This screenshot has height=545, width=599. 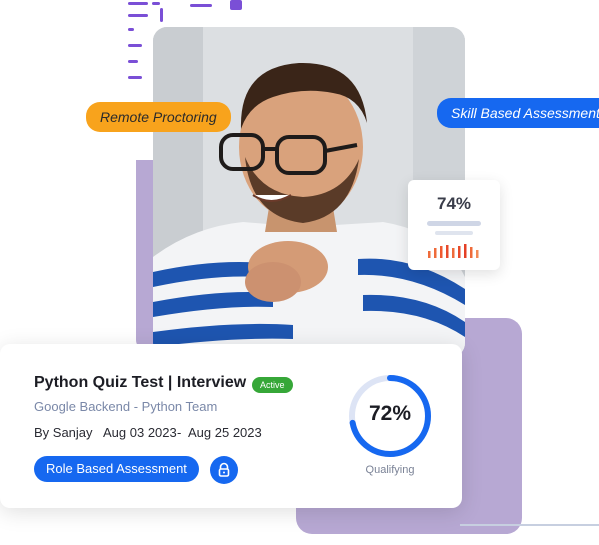 I want to click on end-date: Aug 25 2023, so click(x=225, y=432).